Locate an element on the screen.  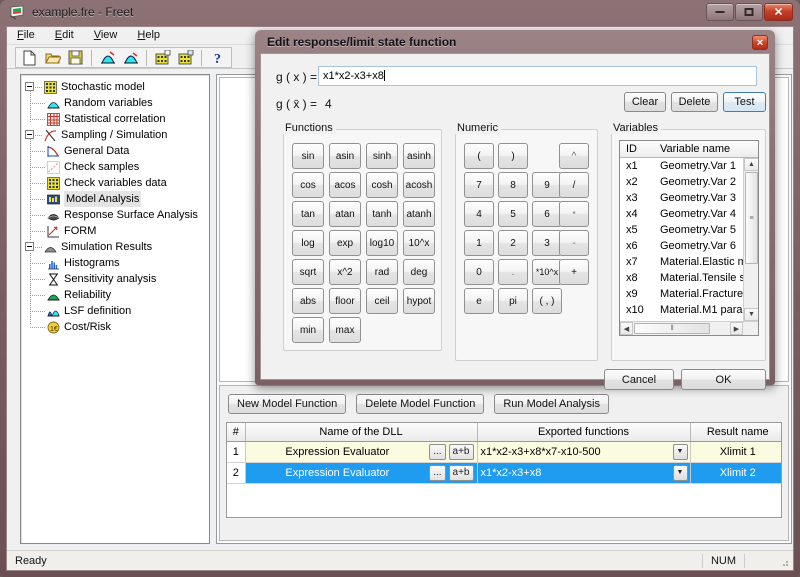
fn-tan-button: tan is located at coordinates (308, 214).